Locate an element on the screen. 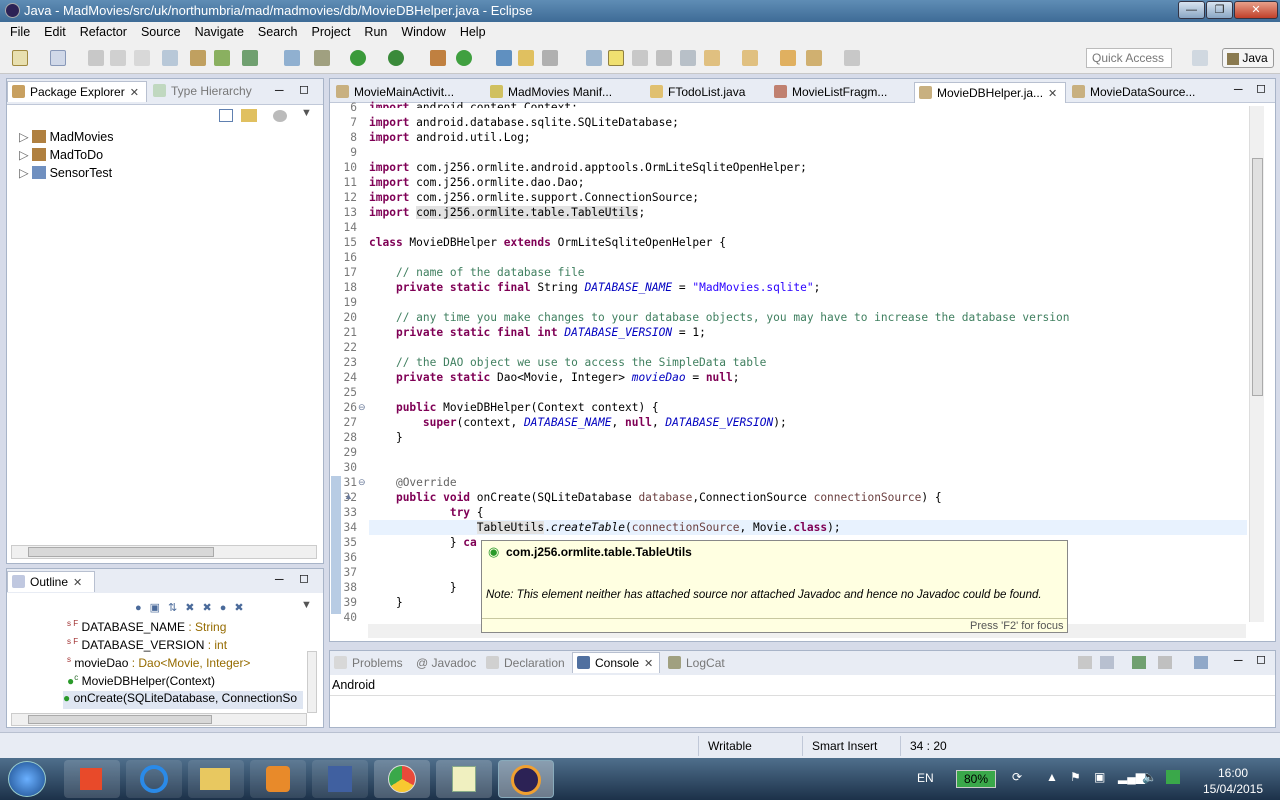 This screenshot has width=1280, height=800. show-whitespace-icon is located at coordinates (664, 58).